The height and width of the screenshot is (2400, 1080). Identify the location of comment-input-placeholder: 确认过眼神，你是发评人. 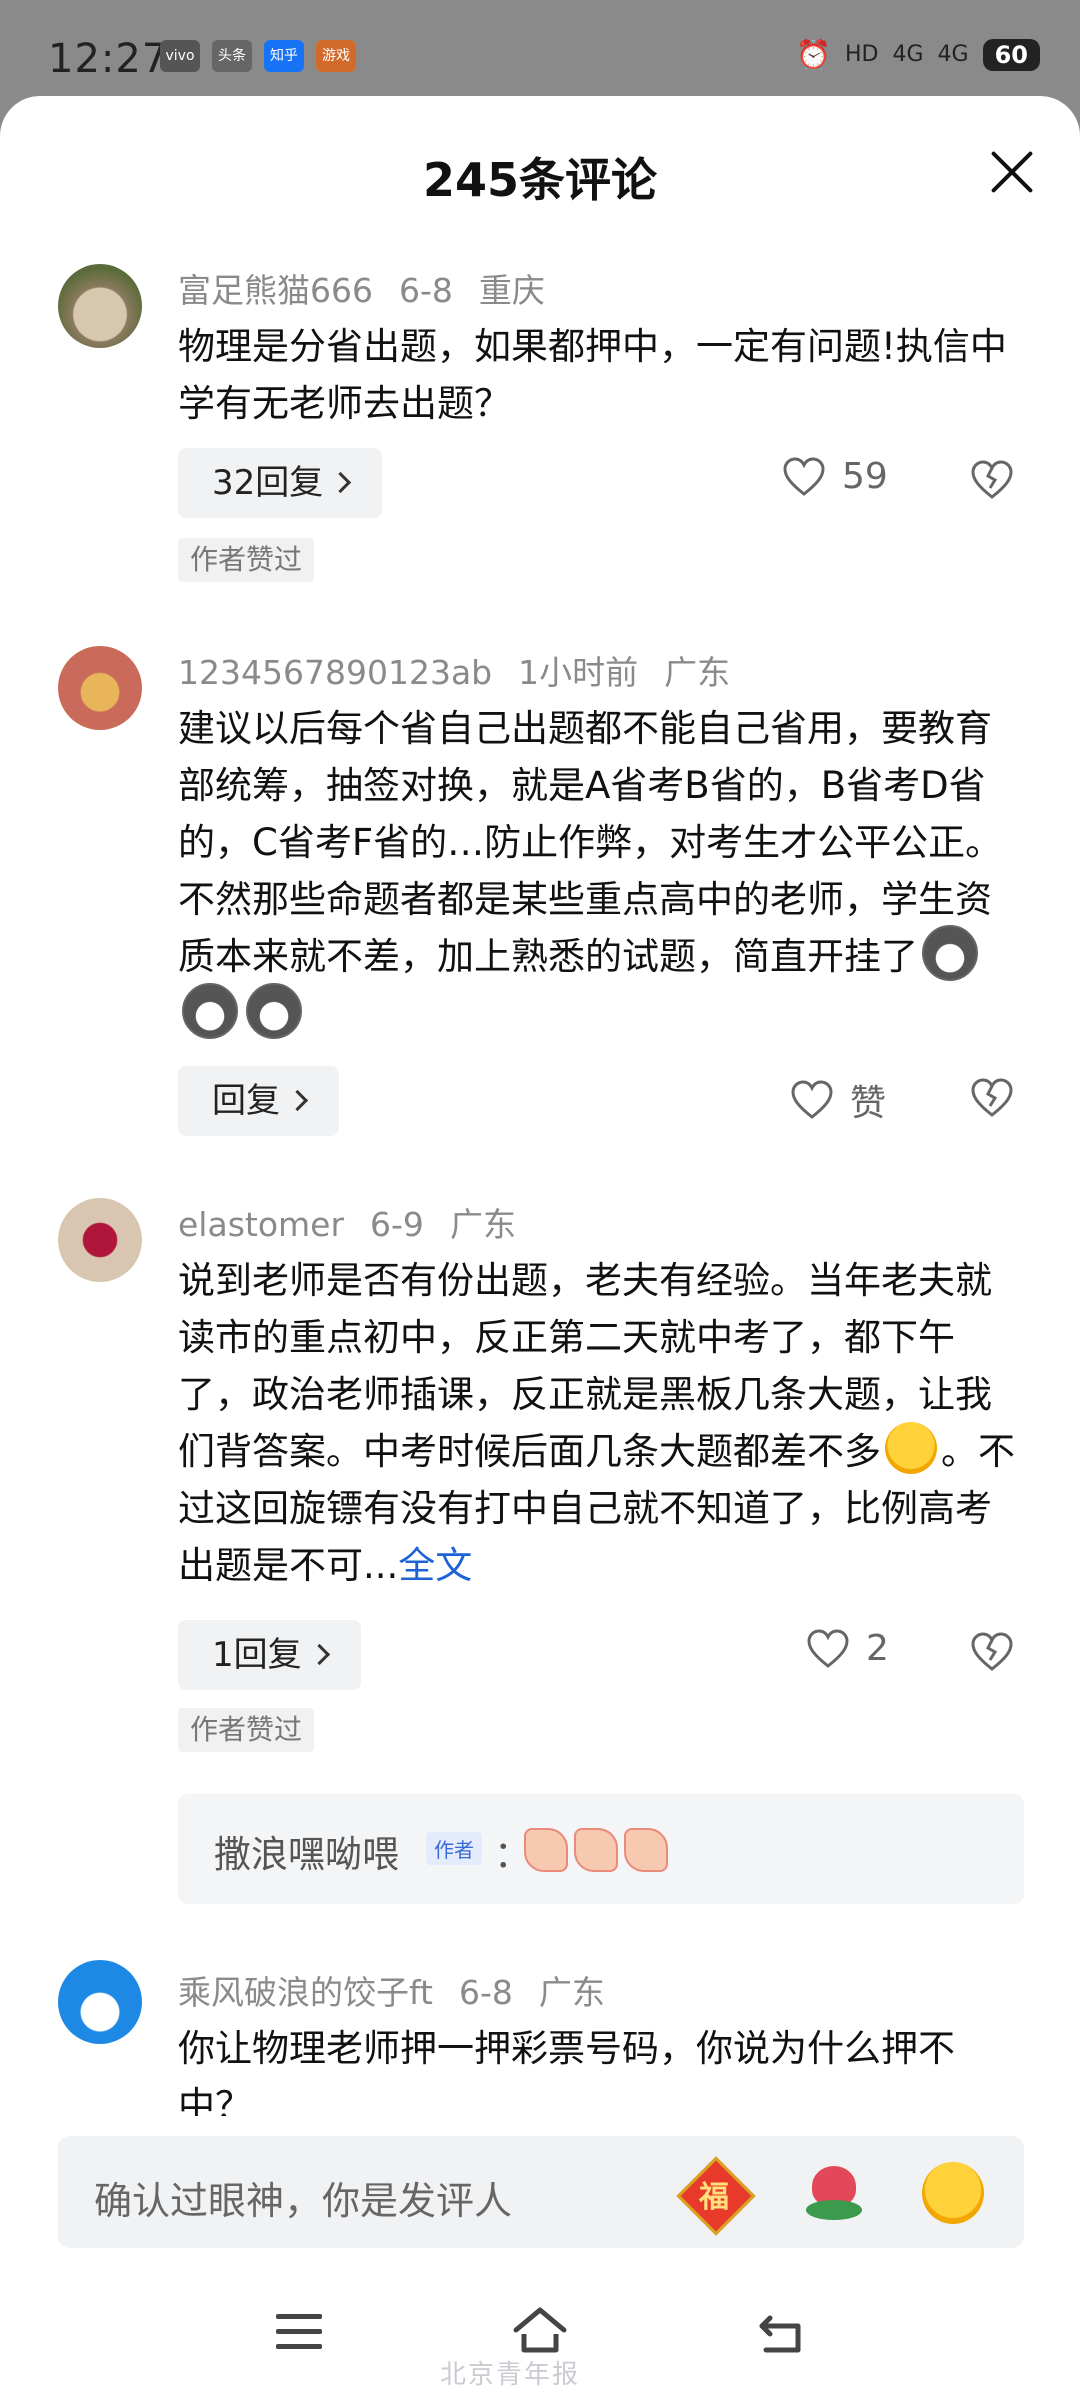
(303, 2197).